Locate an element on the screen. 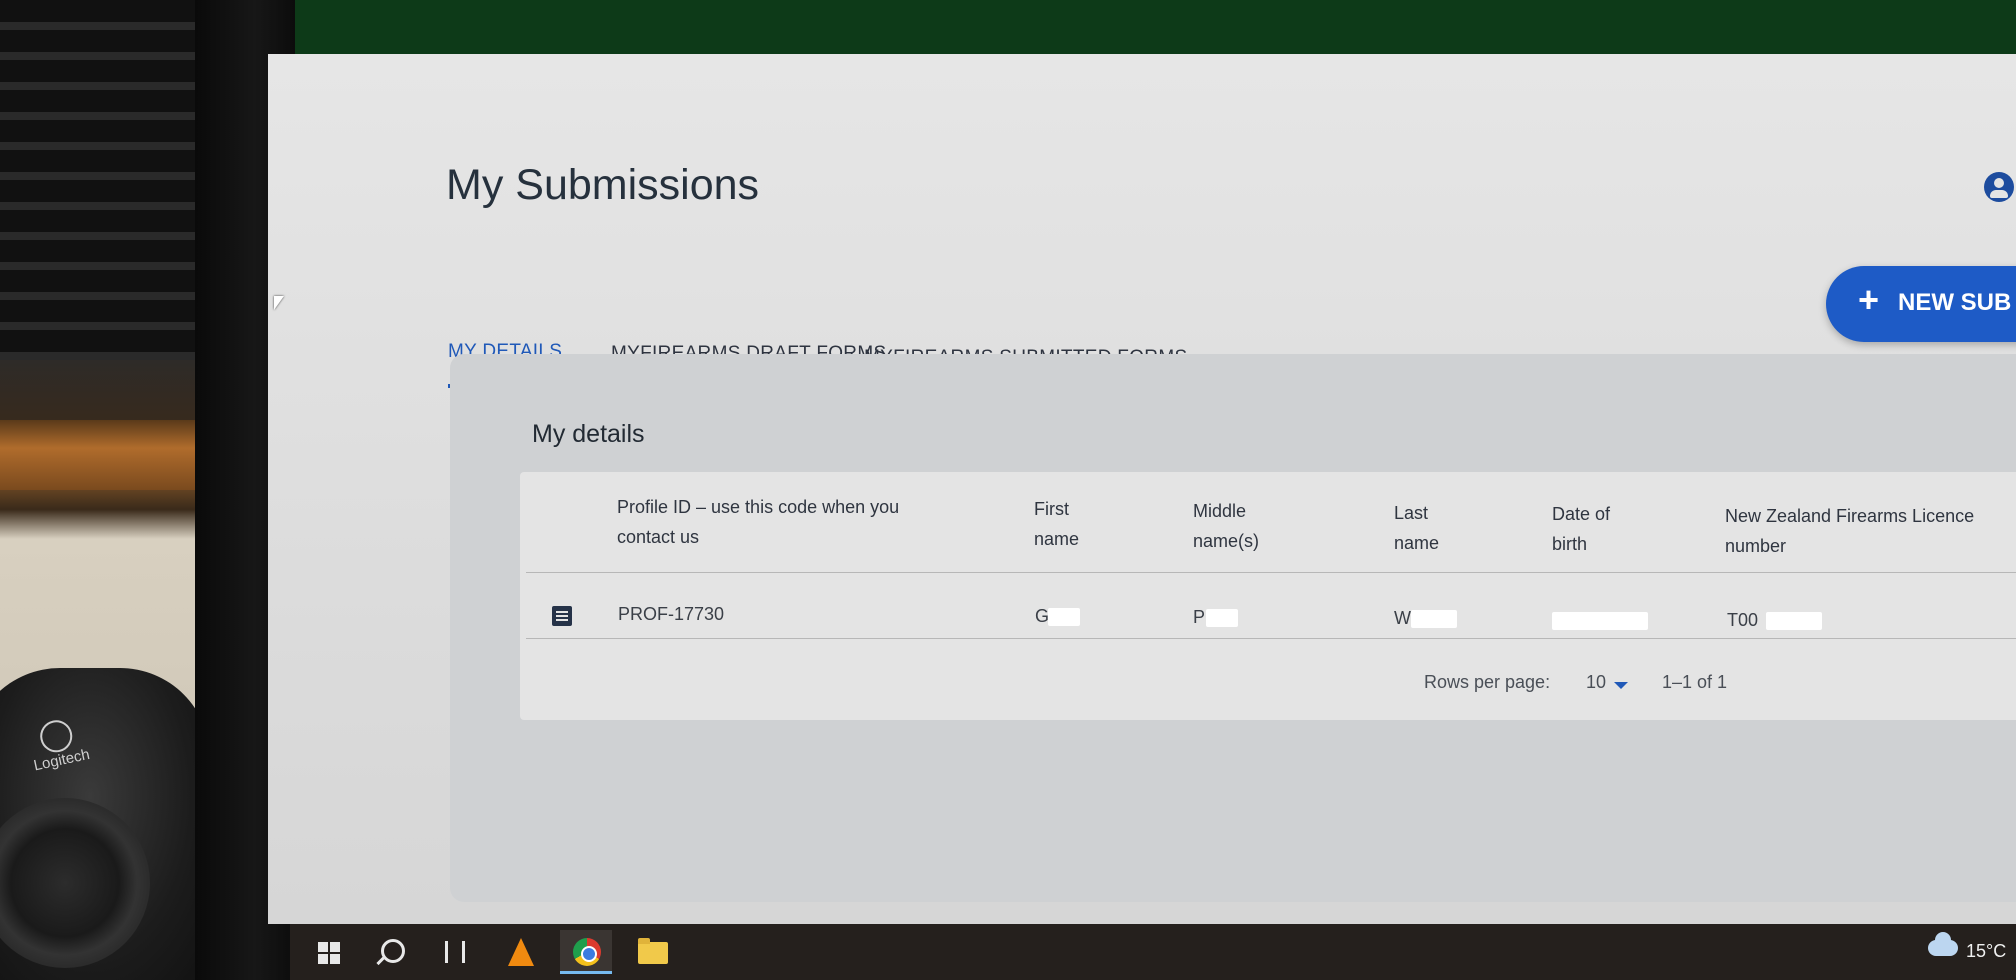  vlc-button is located at coordinates (520, 952).